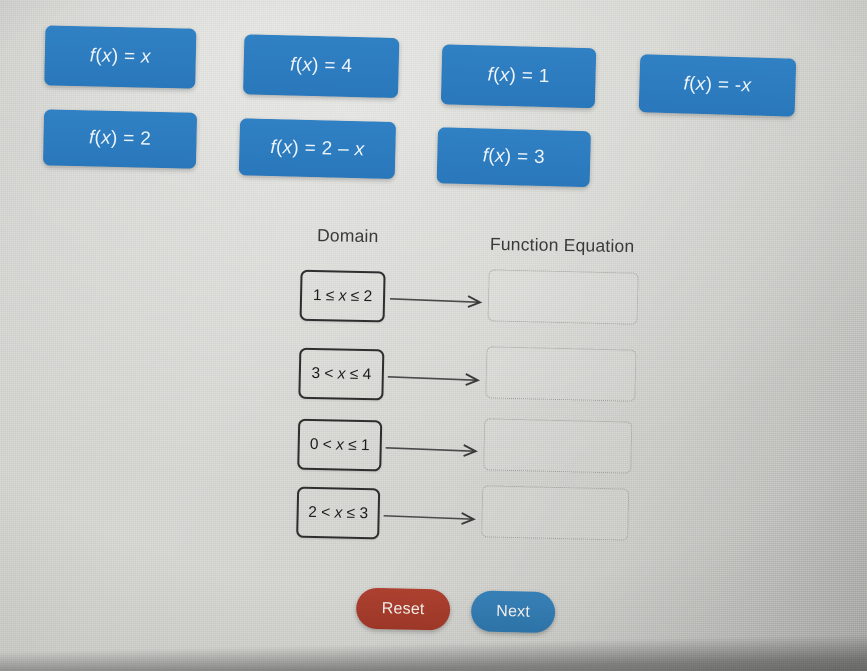  I want to click on answer-tile-label: f(x) = 2, so click(120, 138).